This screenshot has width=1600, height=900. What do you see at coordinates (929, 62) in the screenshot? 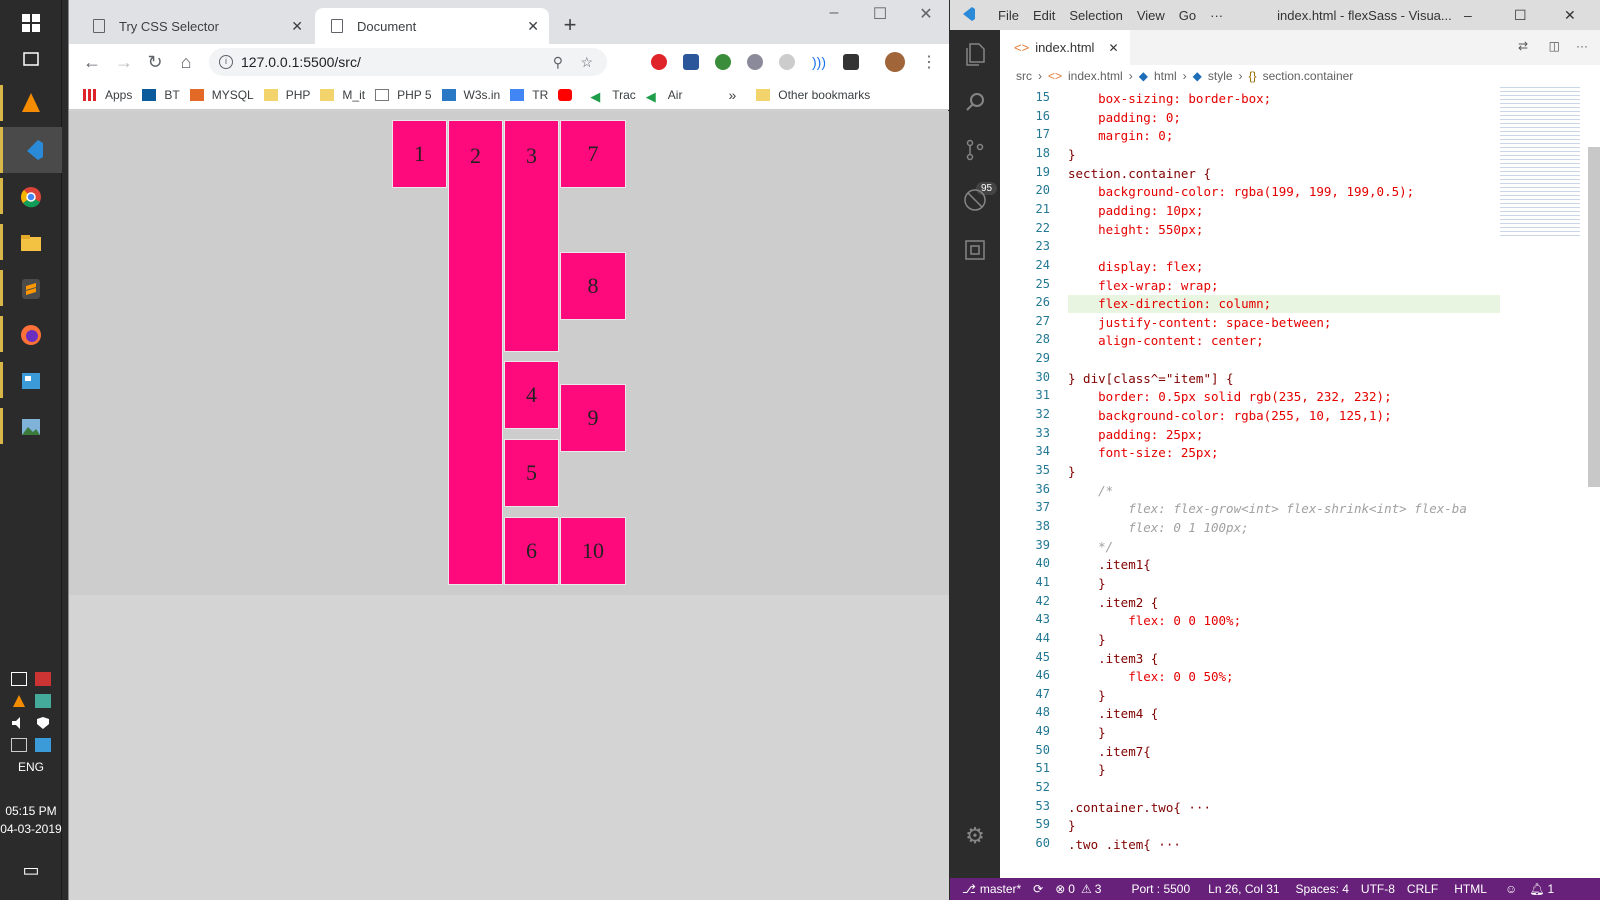
I see `menu-dots-icon: ⋮` at bounding box center [929, 62].